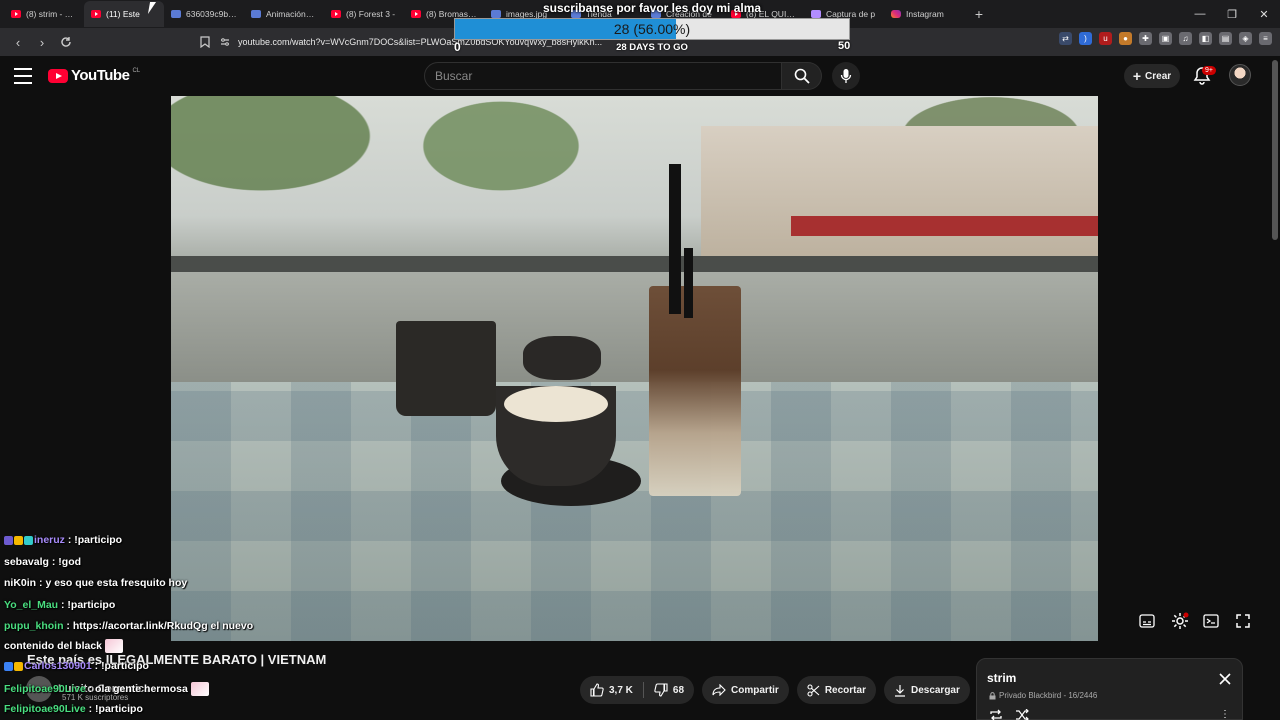  Describe the element at coordinates (1001, 678) in the screenshot. I see `playlist-title: strim` at that location.